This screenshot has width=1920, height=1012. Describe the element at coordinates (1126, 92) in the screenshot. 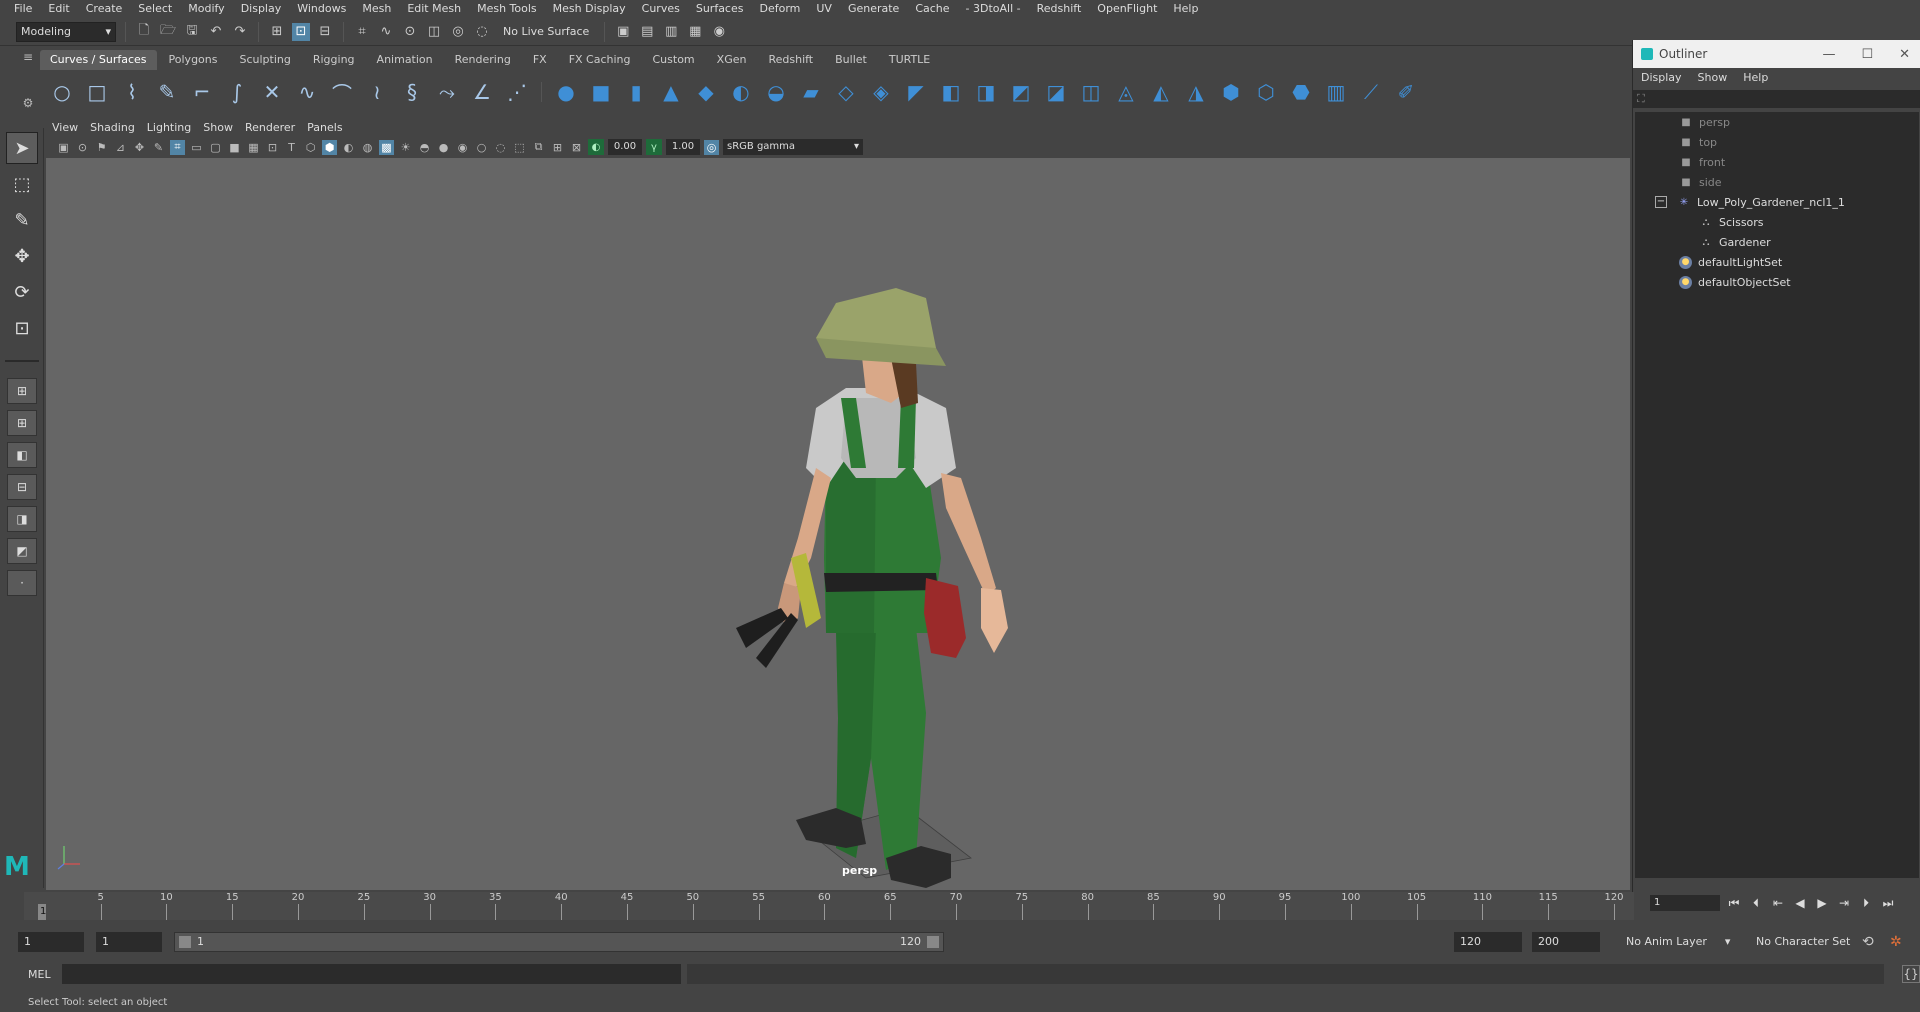

I see `trim-icon: ◬` at that location.